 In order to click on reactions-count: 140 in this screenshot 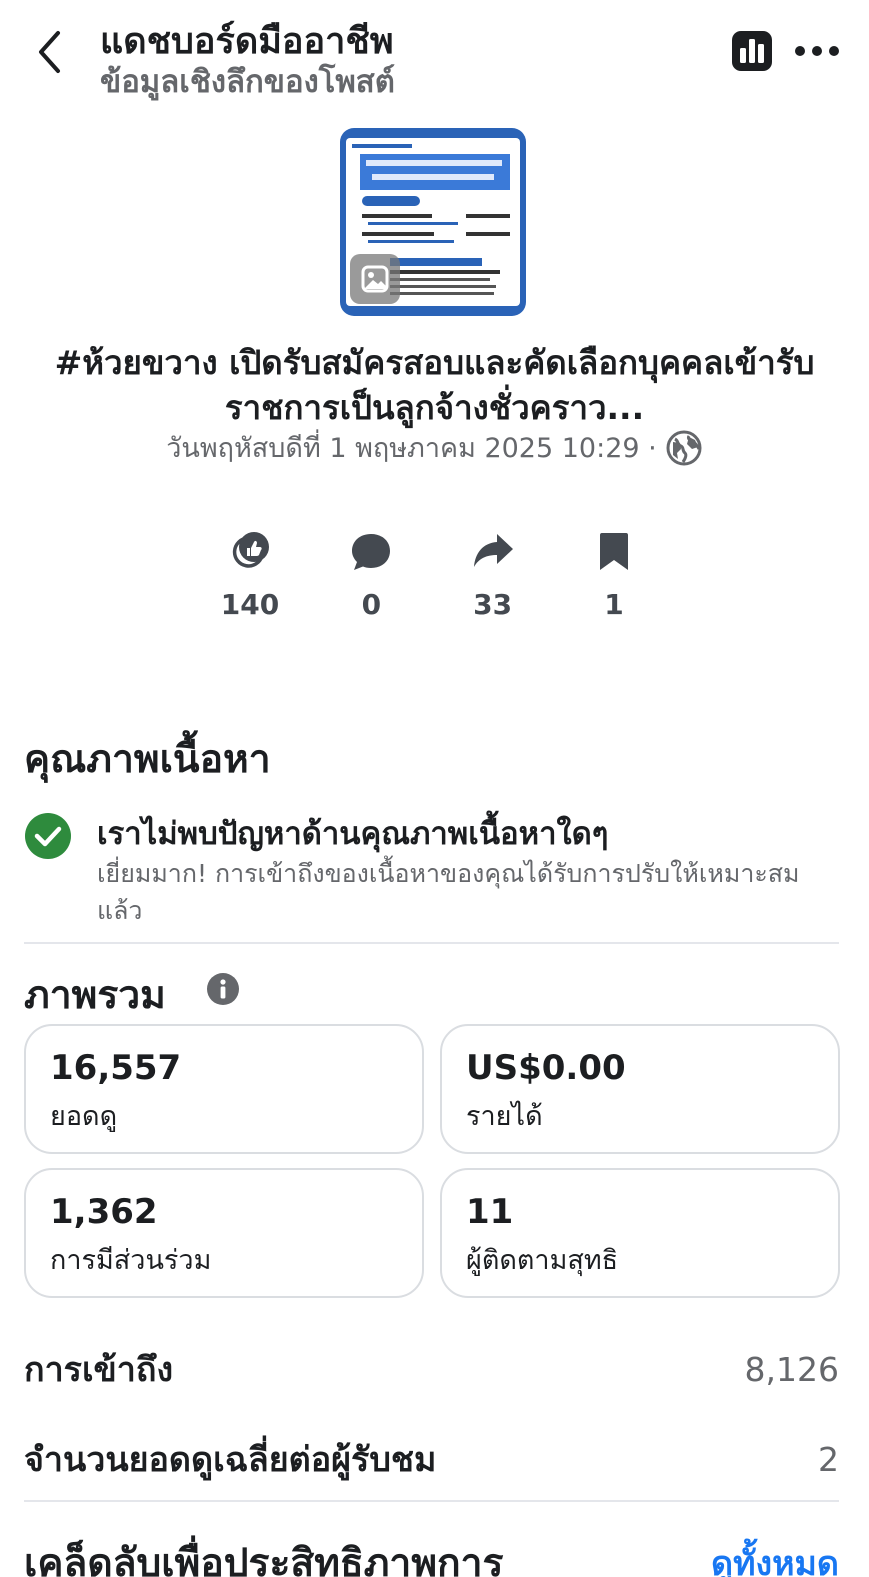, I will do `click(250, 604)`.